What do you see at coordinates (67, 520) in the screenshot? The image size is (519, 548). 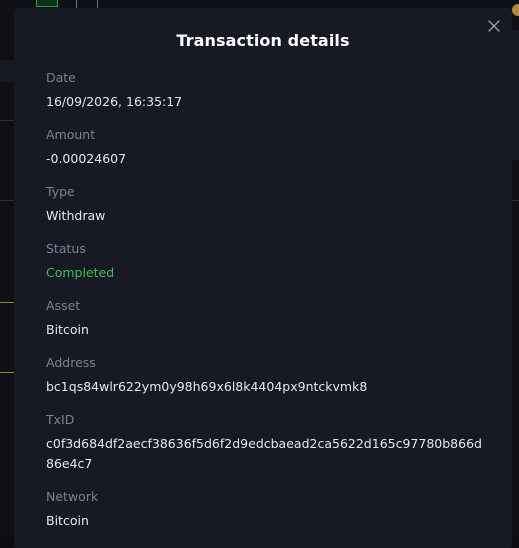 I see `network-value: Bitcoin` at bounding box center [67, 520].